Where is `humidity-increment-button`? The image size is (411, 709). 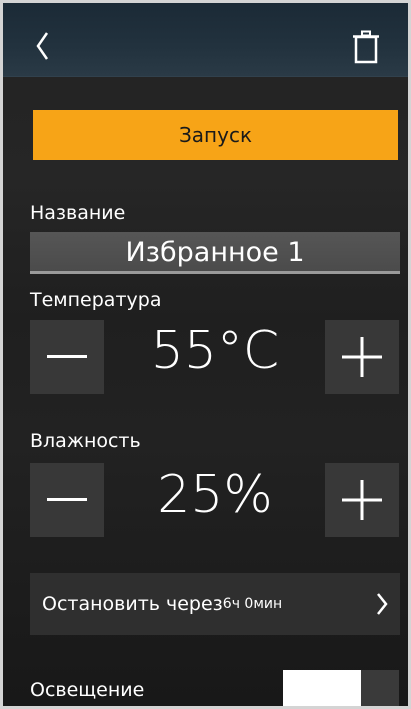 humidity-increment-button is located at coordinates (362, 500).